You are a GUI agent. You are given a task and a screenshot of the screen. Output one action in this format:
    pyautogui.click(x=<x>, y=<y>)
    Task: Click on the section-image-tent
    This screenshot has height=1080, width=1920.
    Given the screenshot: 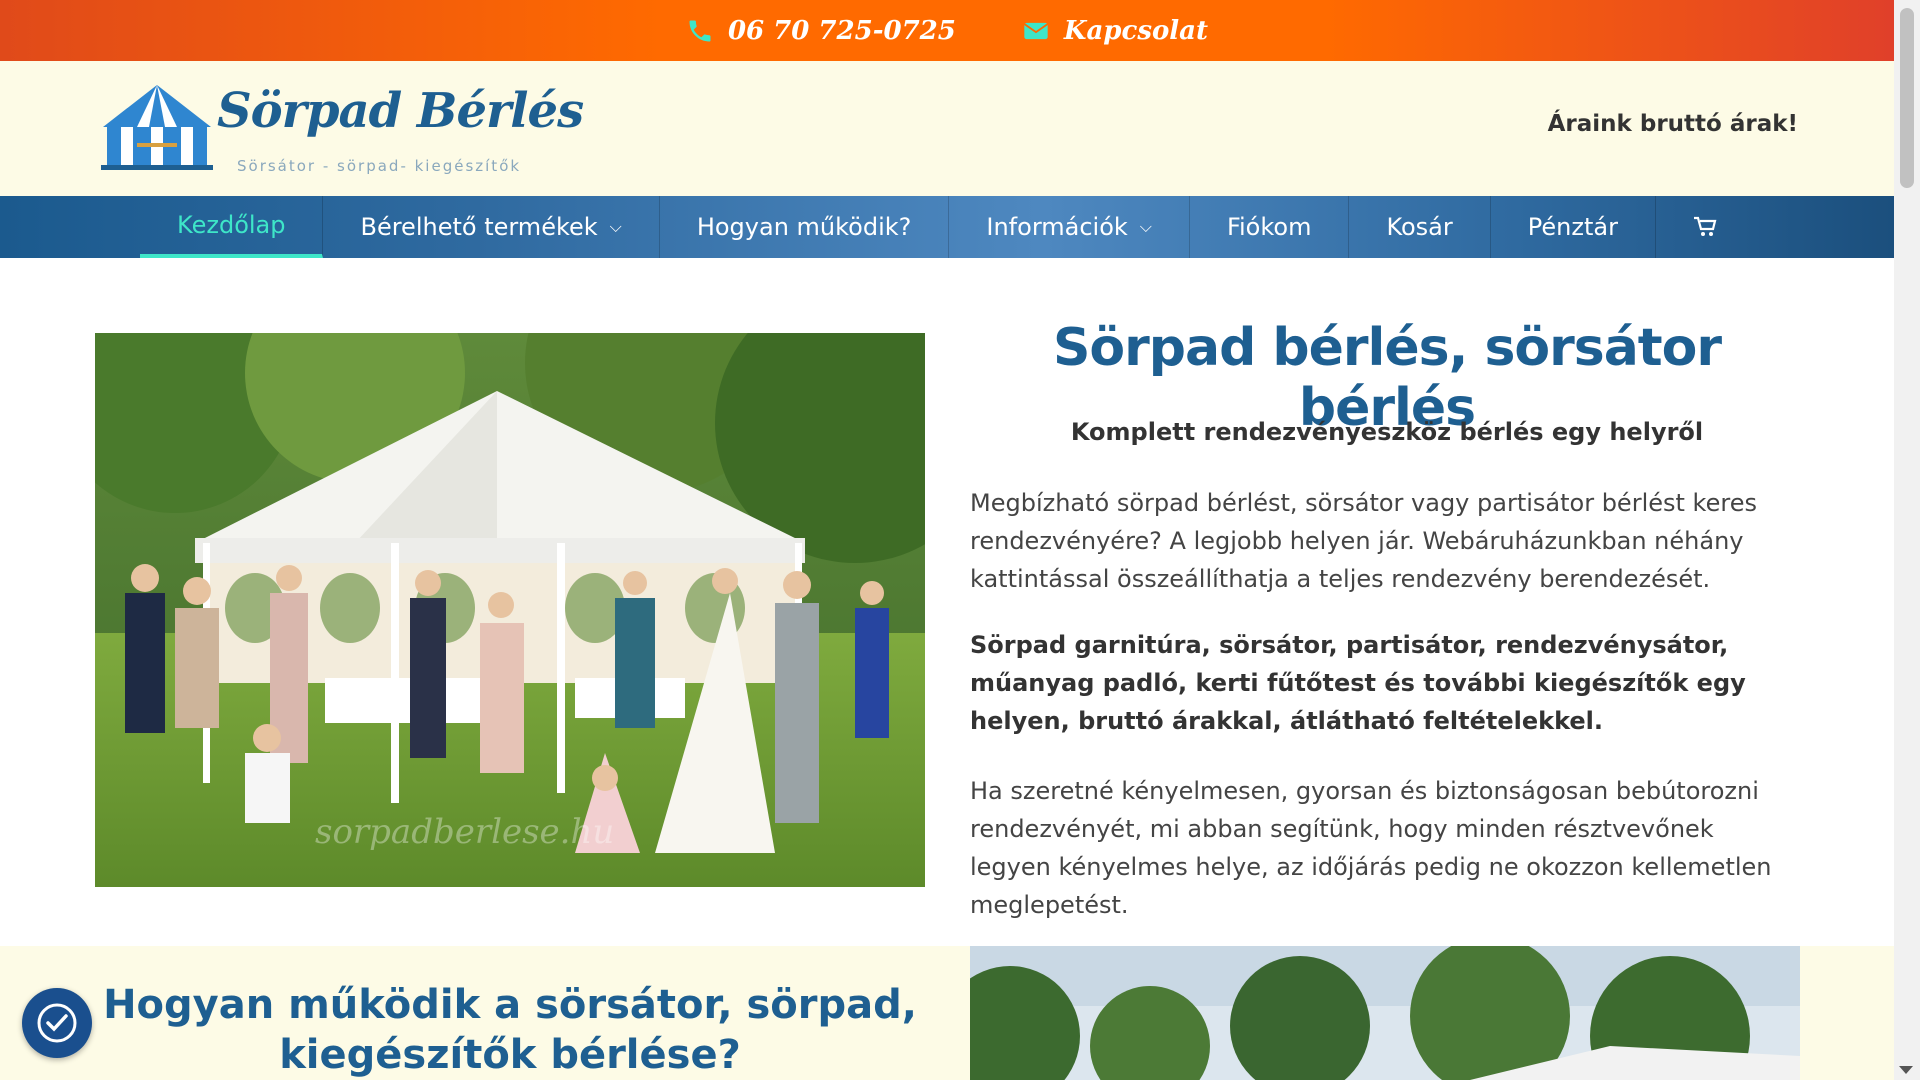 What is the action you would take?
    pyautogui.click(x=1385, y=1013)
    